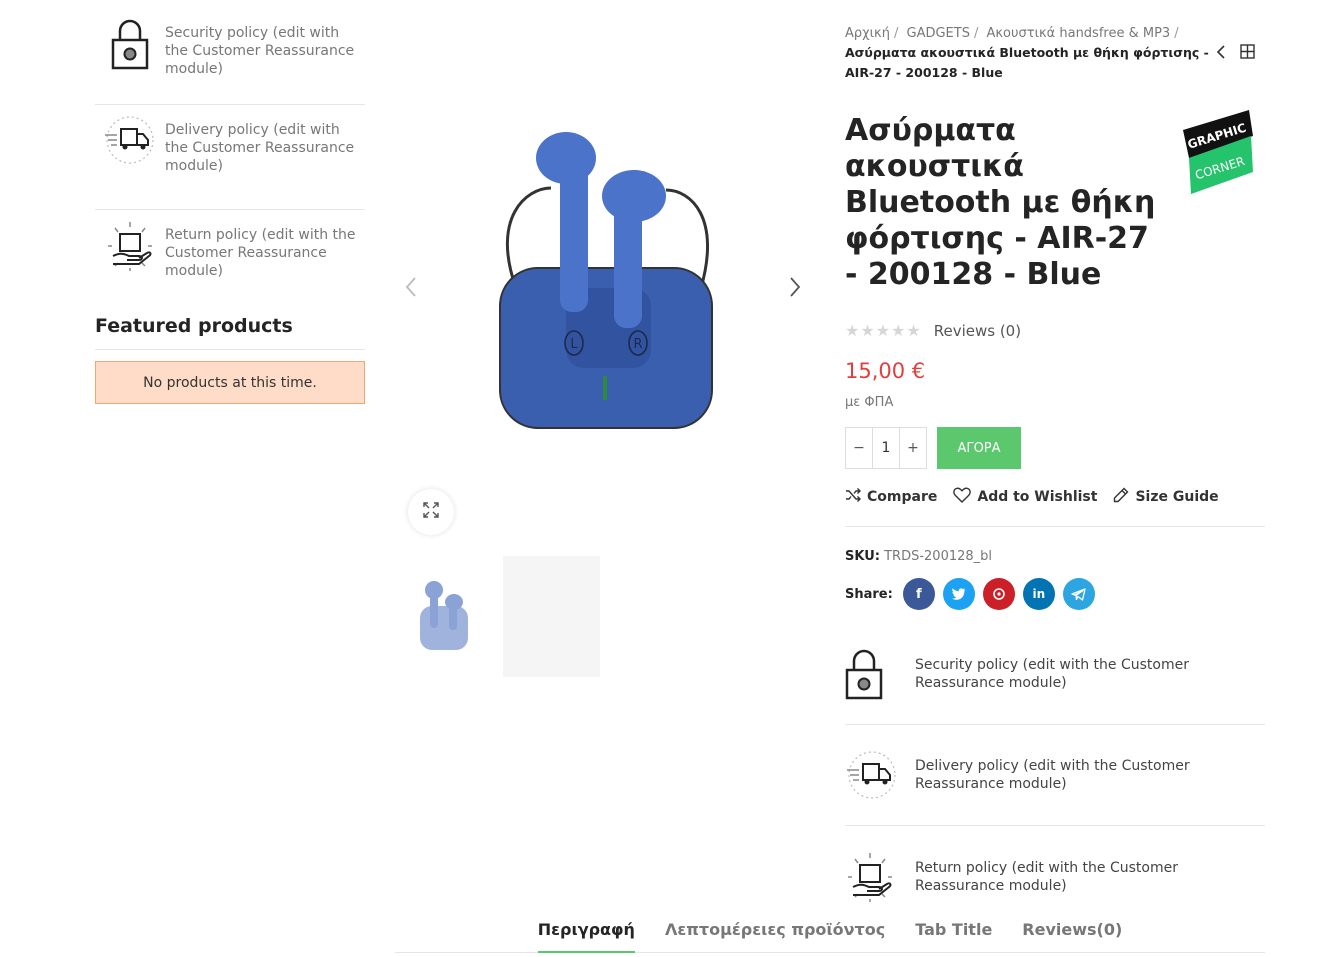 The image size is (1343, 957). What do you see at coordinates (1221, 54) in the screenshot?
I see `chevron-left-icon` at bounding box center [1221, 54].